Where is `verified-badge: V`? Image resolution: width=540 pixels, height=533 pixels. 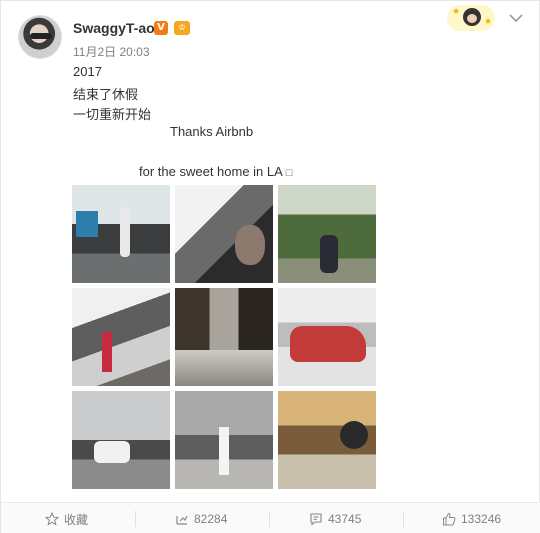 verified-badge: V is located at coordinates (161, 28).